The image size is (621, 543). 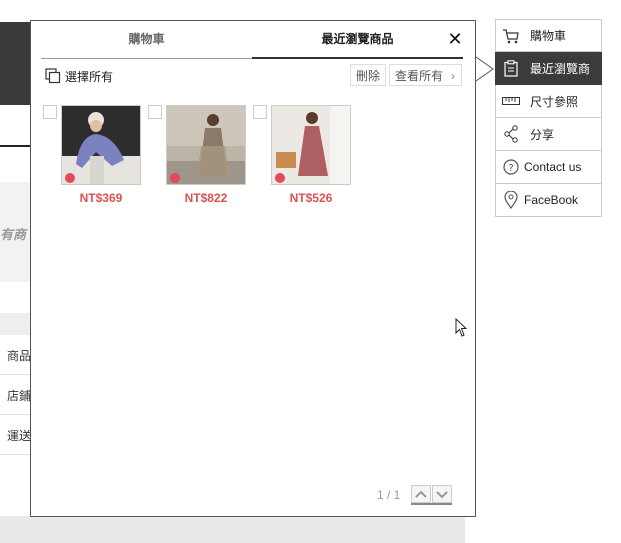 What do you see at coordinates (53, 76) in the screenshot?
I see `copy-icon` at bounding box center [53, 76].